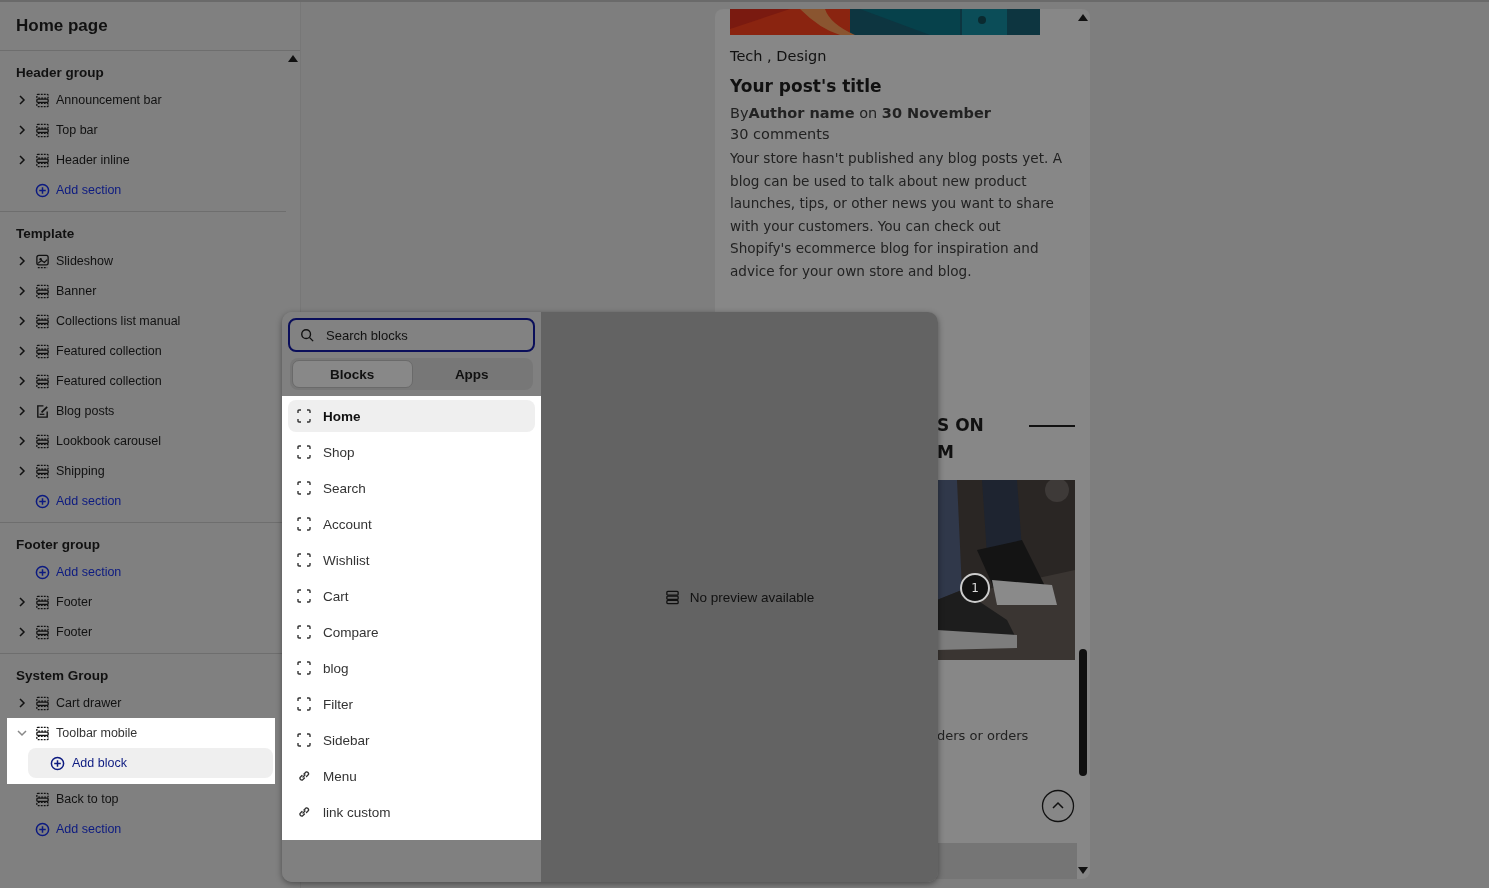 The height and width of the screenshot is (888, 1489). What do you see at coordinates (861, 113) in the screenshot?
I see `post-byline: ByAuthor name on 30 November` at bounding box center [861, 113].